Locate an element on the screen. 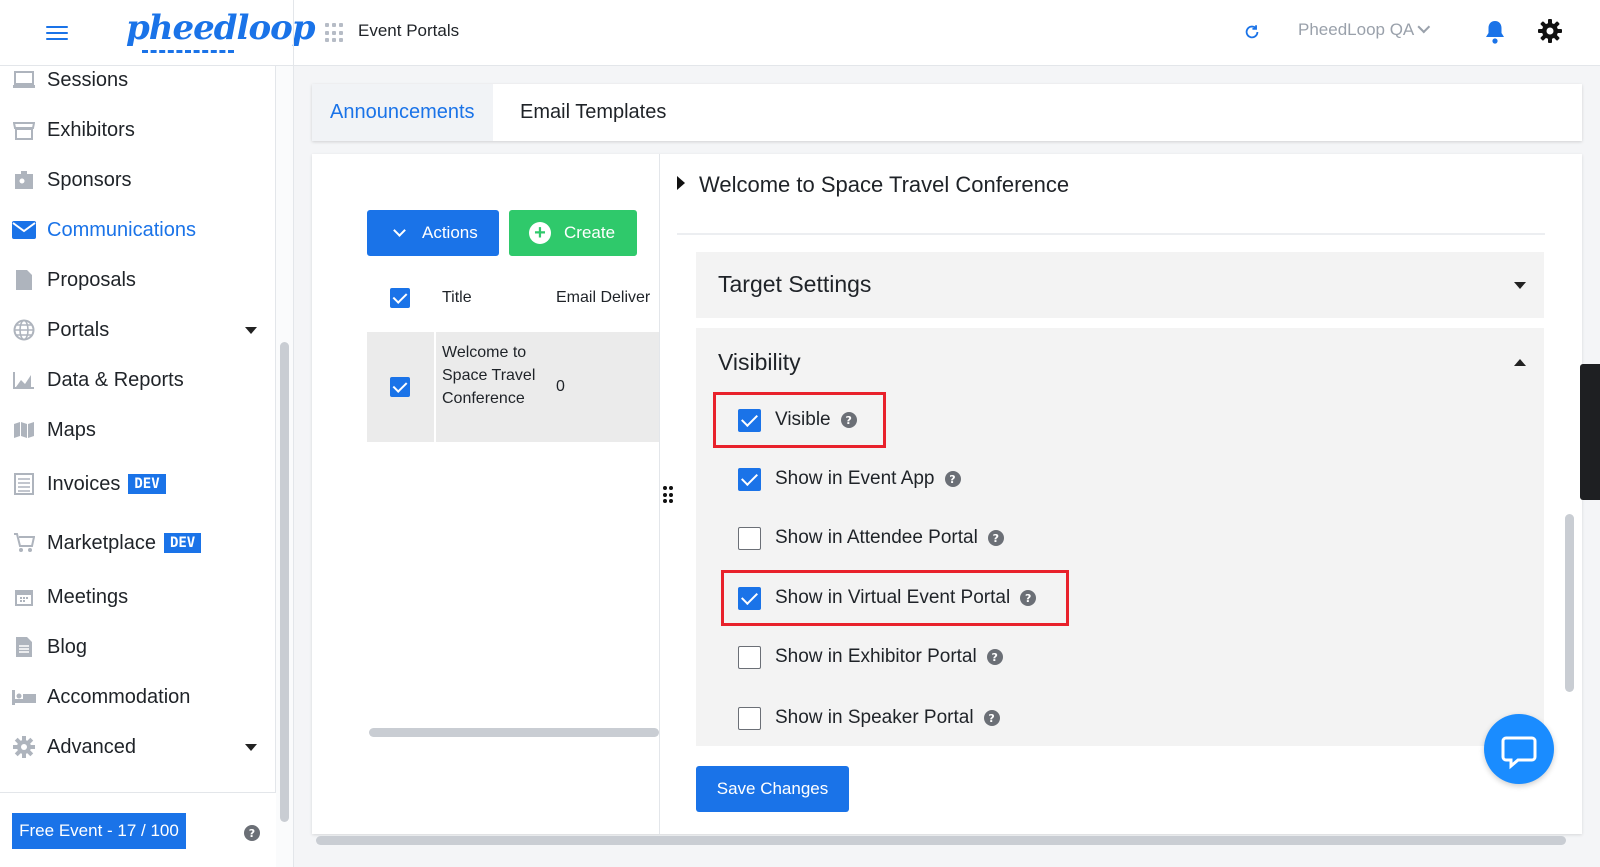 Image resolution: width=1600 pixels, height=867 pixels. sidebar-item-proposals: Proposals is located at coordinates (138, 280).